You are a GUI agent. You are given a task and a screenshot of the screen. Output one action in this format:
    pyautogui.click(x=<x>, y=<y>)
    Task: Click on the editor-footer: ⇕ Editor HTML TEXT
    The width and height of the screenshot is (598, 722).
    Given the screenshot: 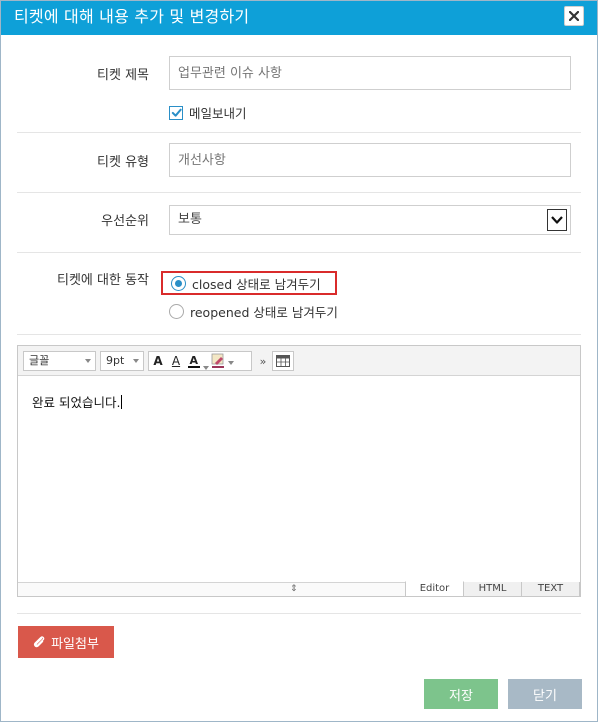 What is the action you would take?
    pyautogui.click(x=299, y=589)
    